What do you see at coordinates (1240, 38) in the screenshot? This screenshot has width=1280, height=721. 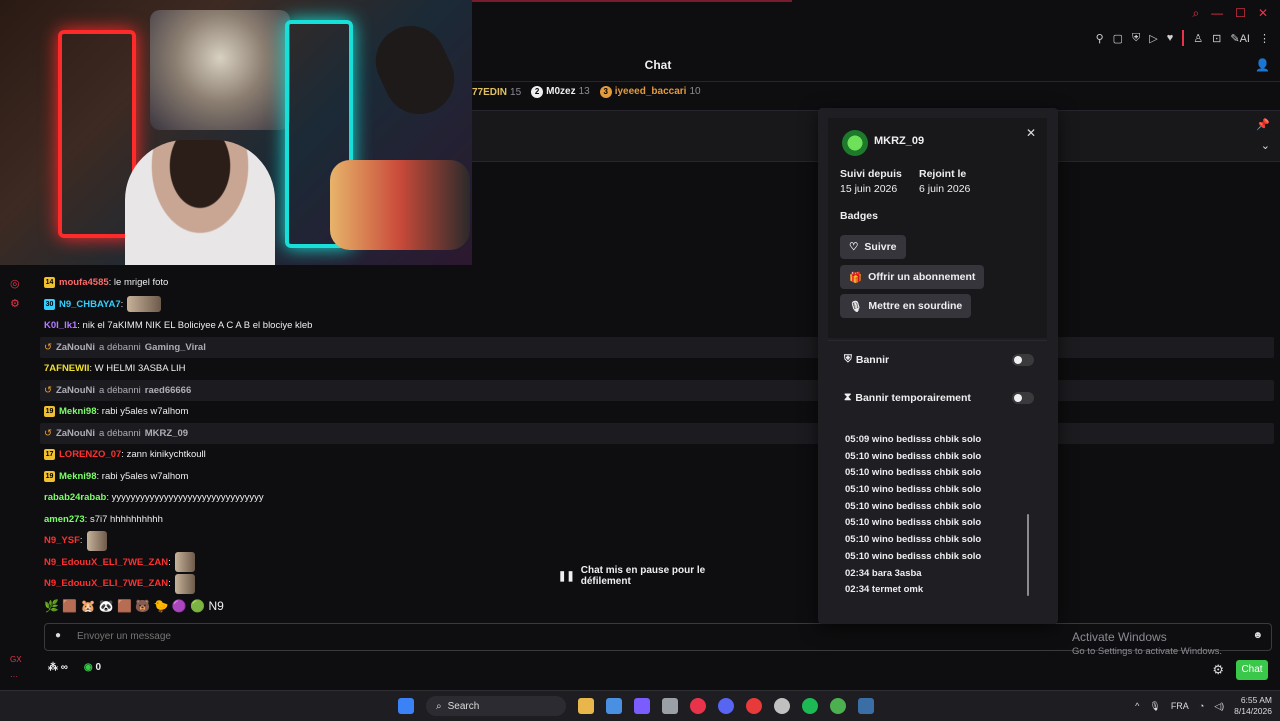 I see `ai-icon: ✎AI` at bounding box center [1240, 38].